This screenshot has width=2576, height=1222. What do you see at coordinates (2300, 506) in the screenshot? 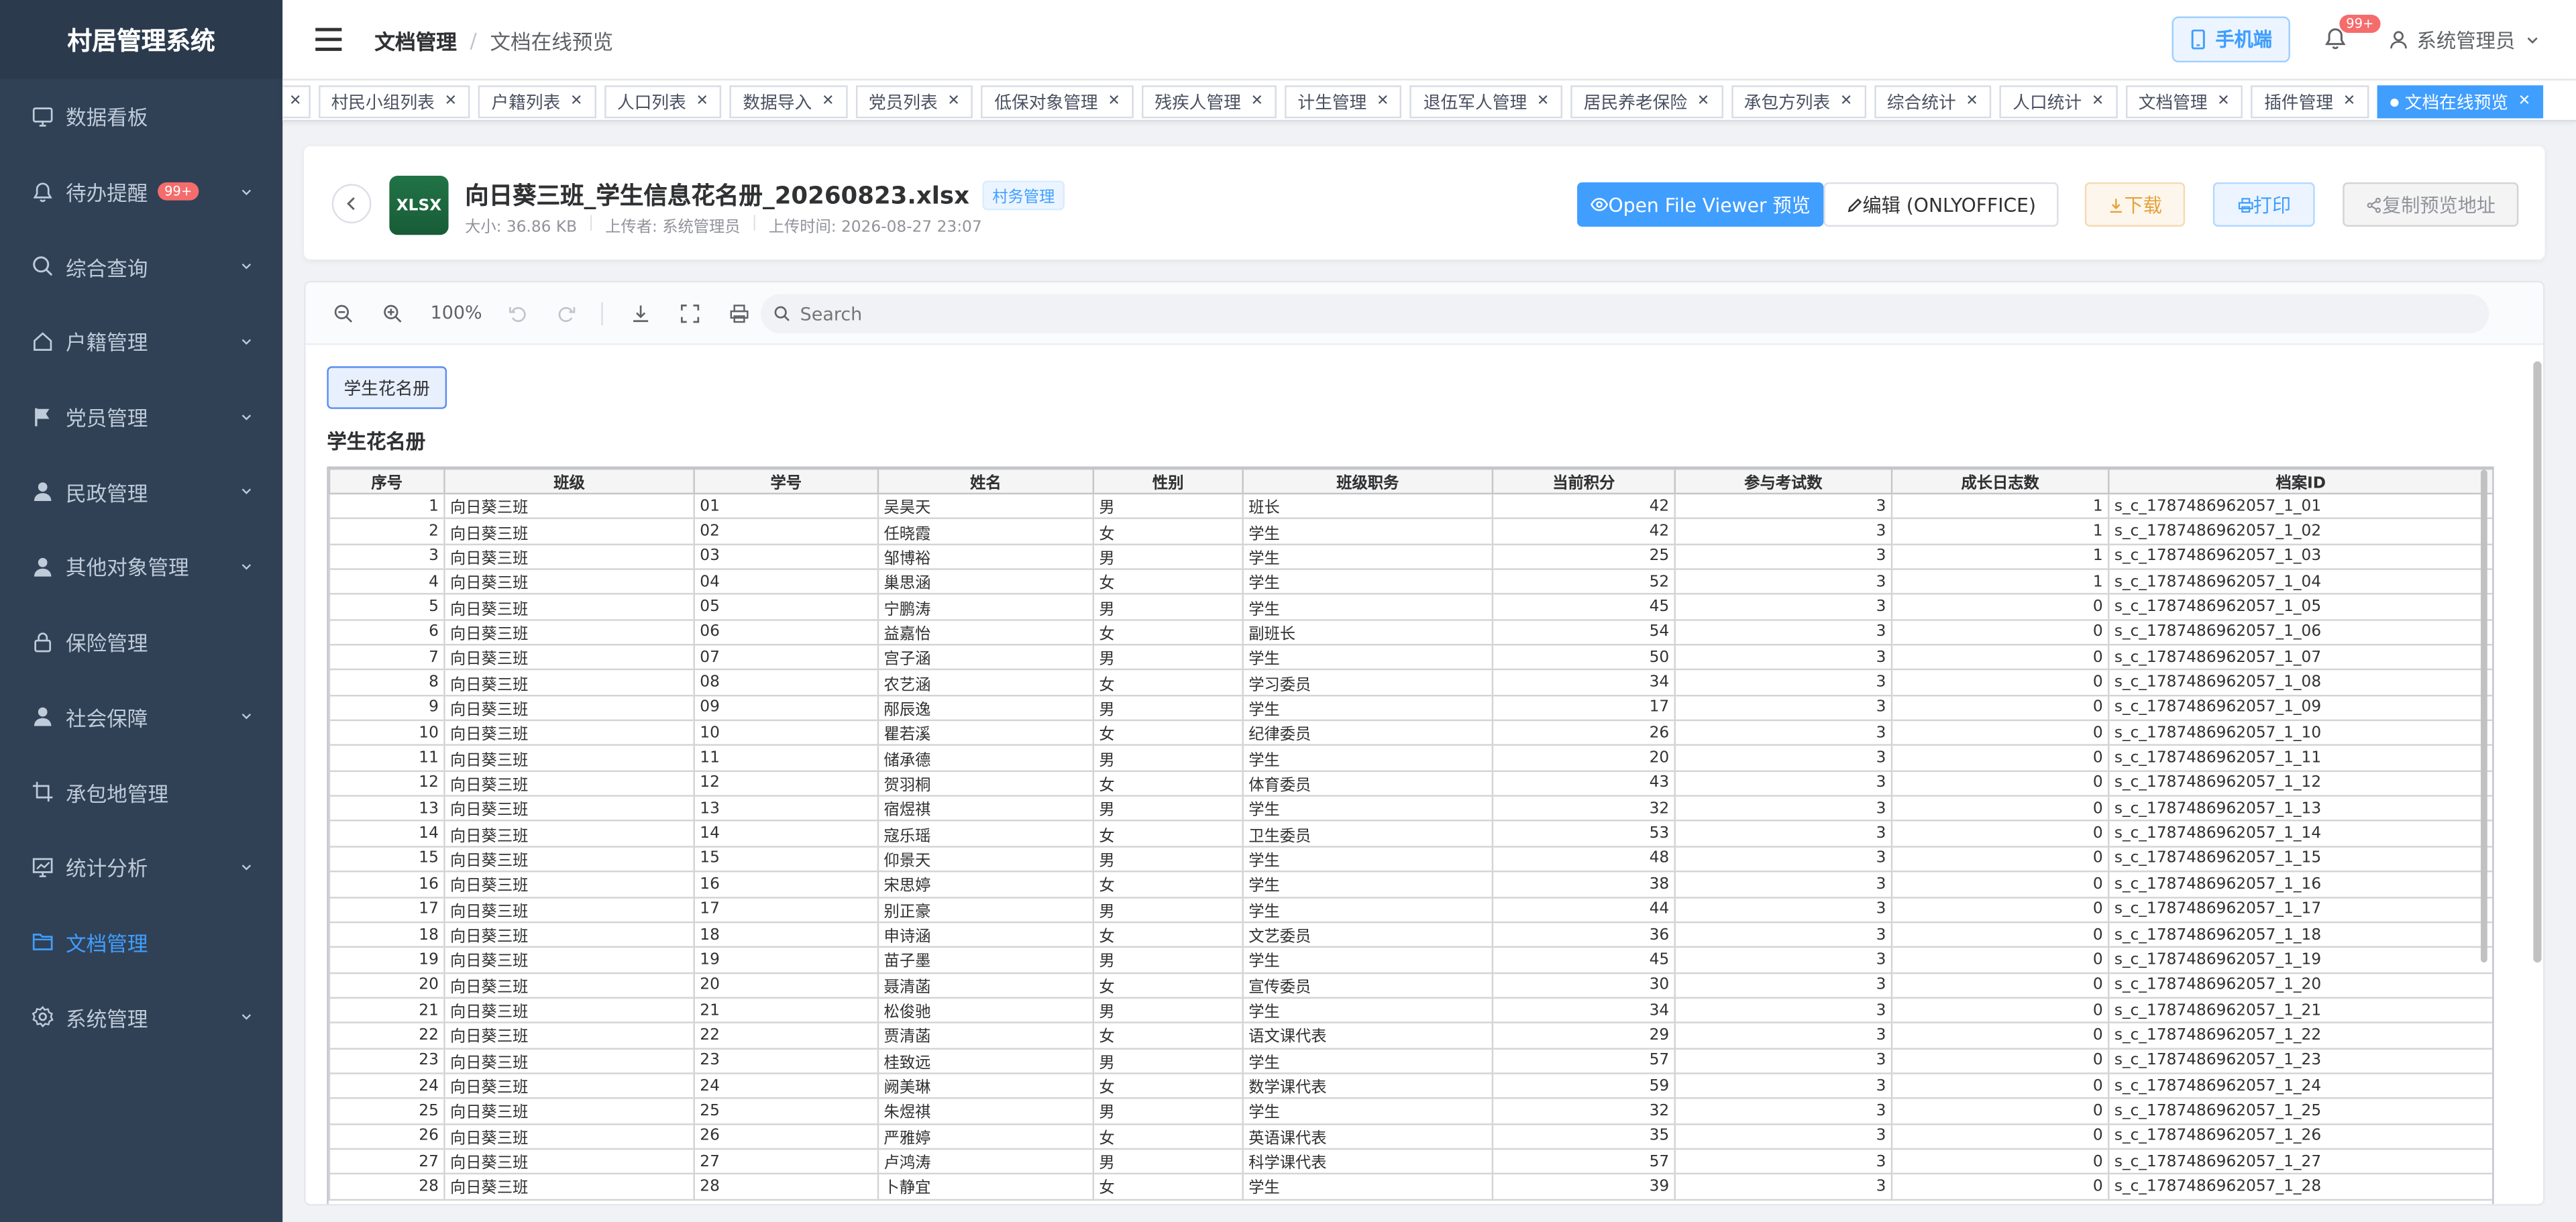
I see `table-cell: s_c_1787486962057_1_01` at bounding box center [2300, 506].